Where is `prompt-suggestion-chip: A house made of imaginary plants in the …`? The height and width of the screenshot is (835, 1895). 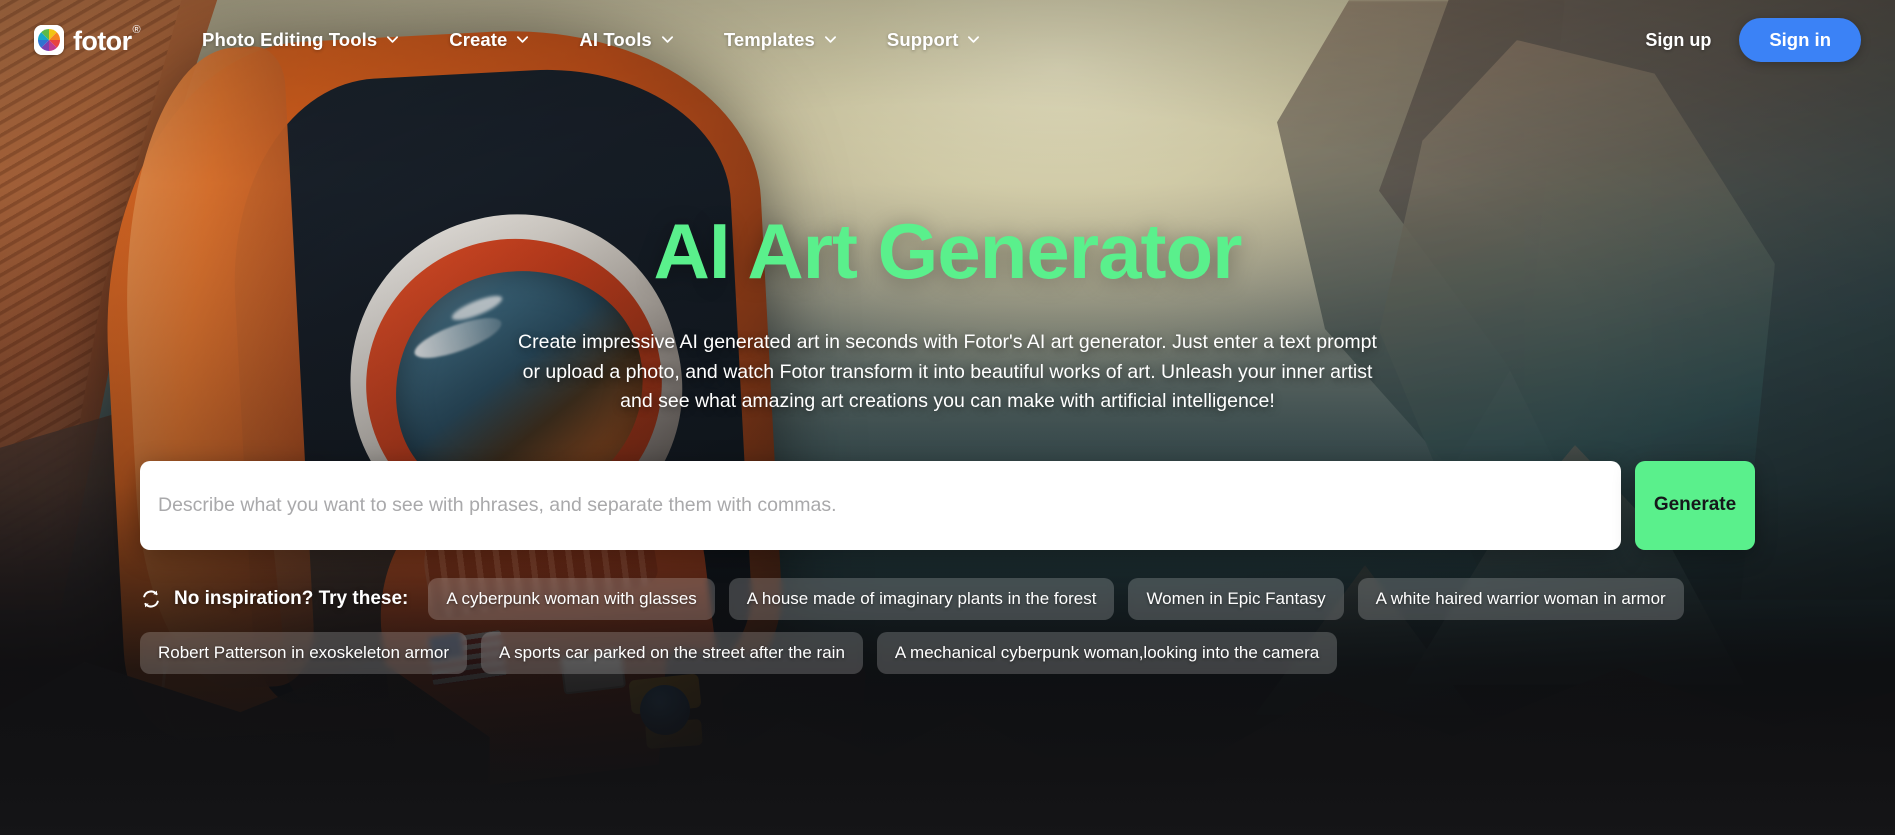 prompt-suggestion-chip: A house made of imaginary plants in the … is located at coordinates (921, 598).